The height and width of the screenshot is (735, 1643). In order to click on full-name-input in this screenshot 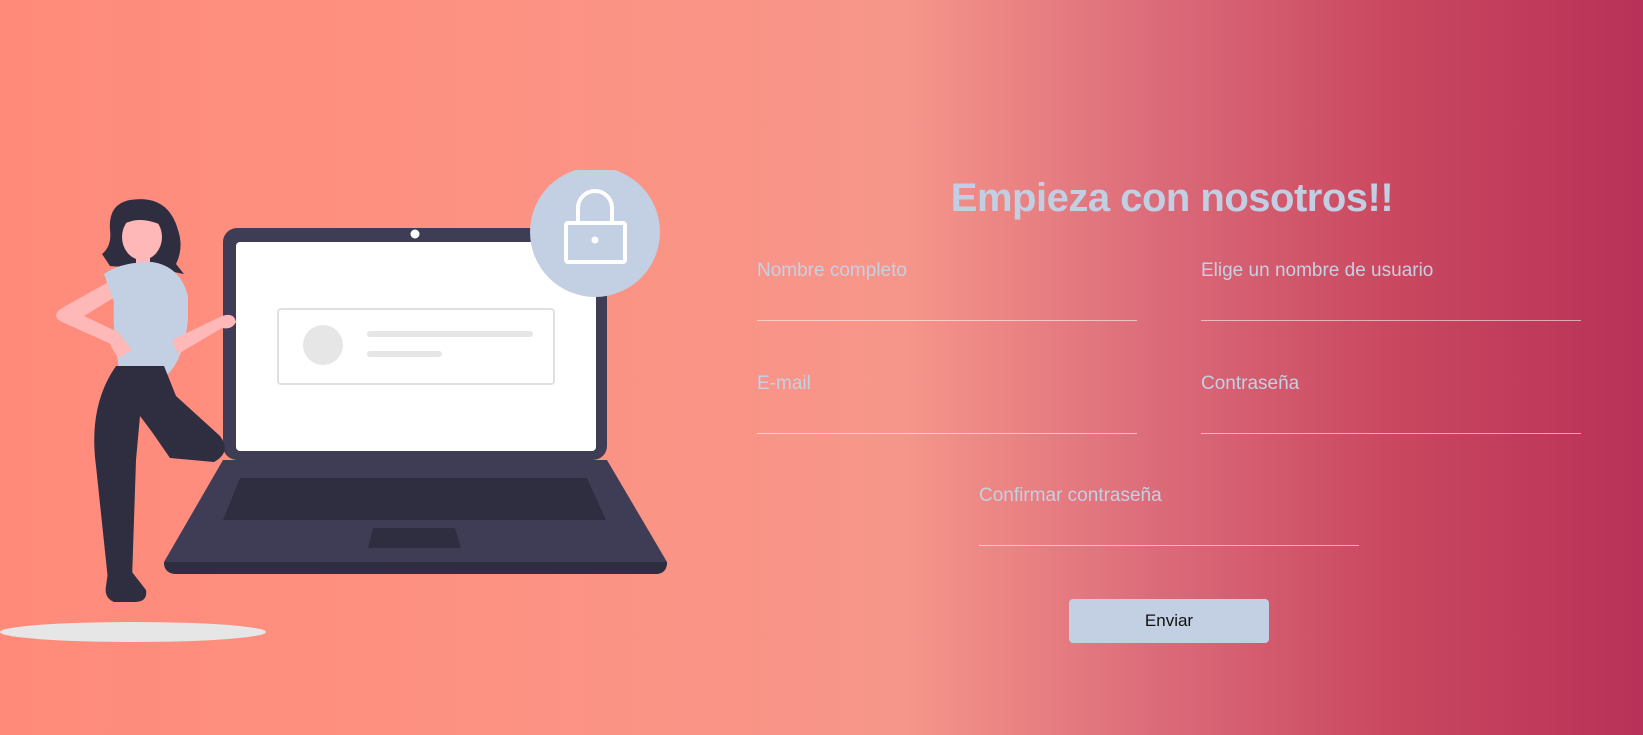, I will do `click(947, 305)`.